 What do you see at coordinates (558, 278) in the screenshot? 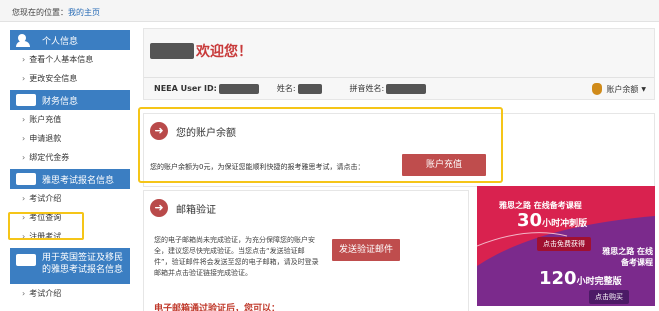
I see `ad-hours-2: 120` at bounding box center [558, 278].